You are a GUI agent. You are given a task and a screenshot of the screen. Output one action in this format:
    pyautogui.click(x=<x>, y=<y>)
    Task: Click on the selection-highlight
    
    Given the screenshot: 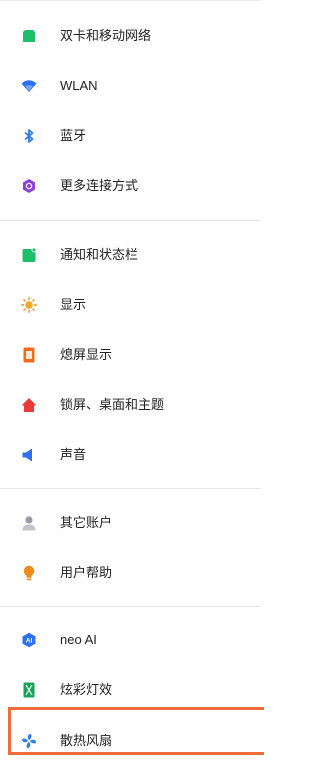 What is the action you would take?
    pyautogui.click(x=136, y=731)
    